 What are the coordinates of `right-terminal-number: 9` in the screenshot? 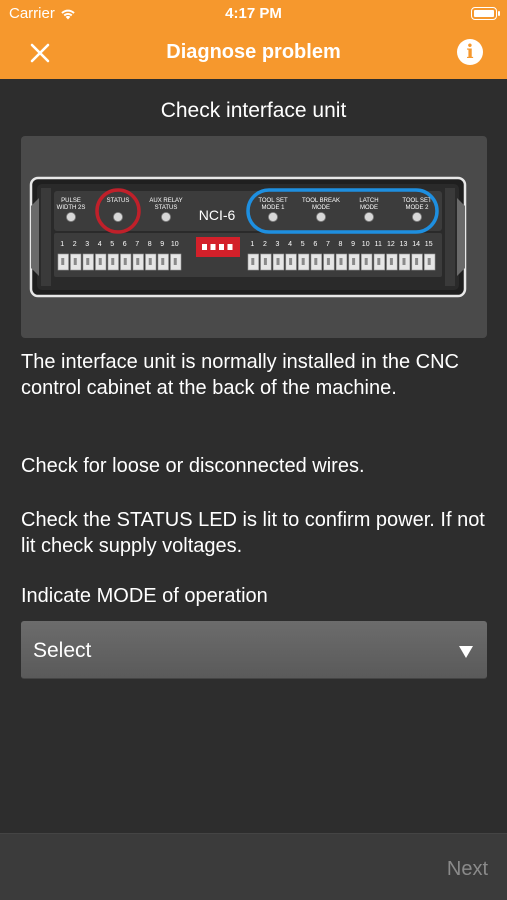 It's located at (353, 244).